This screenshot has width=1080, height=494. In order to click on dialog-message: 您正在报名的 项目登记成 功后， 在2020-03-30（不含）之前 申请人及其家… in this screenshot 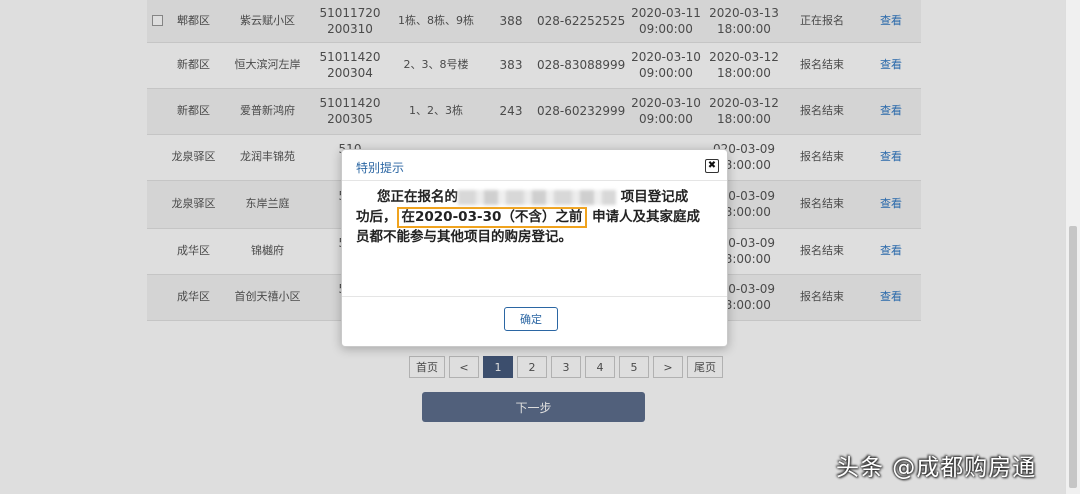, I will do `click(536, 217)`.